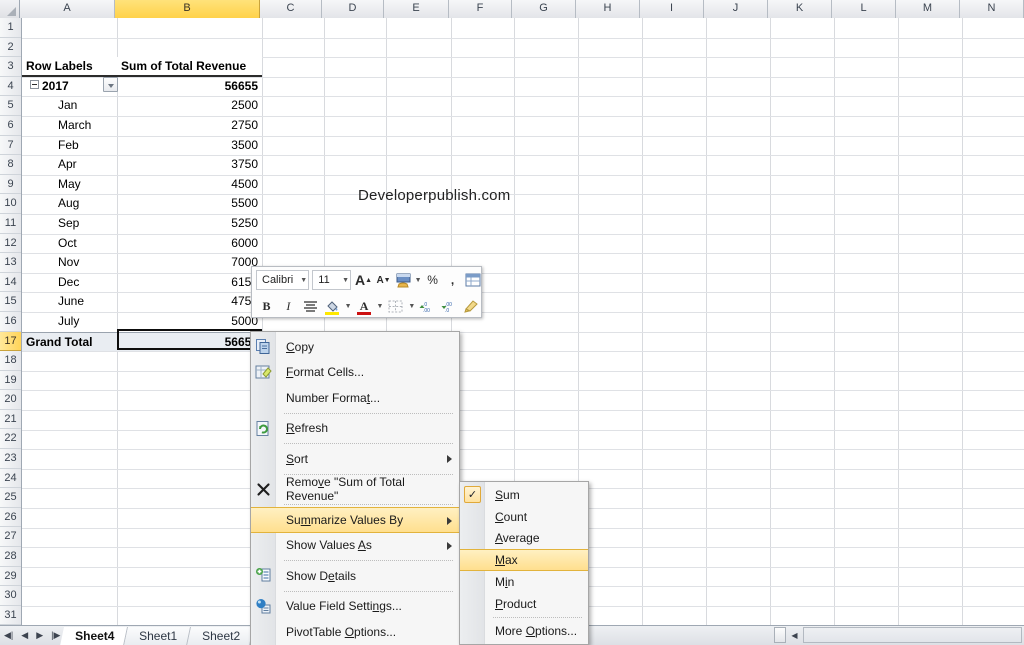  I want to click on pivot-item-value: 3750, so click(189, 165).